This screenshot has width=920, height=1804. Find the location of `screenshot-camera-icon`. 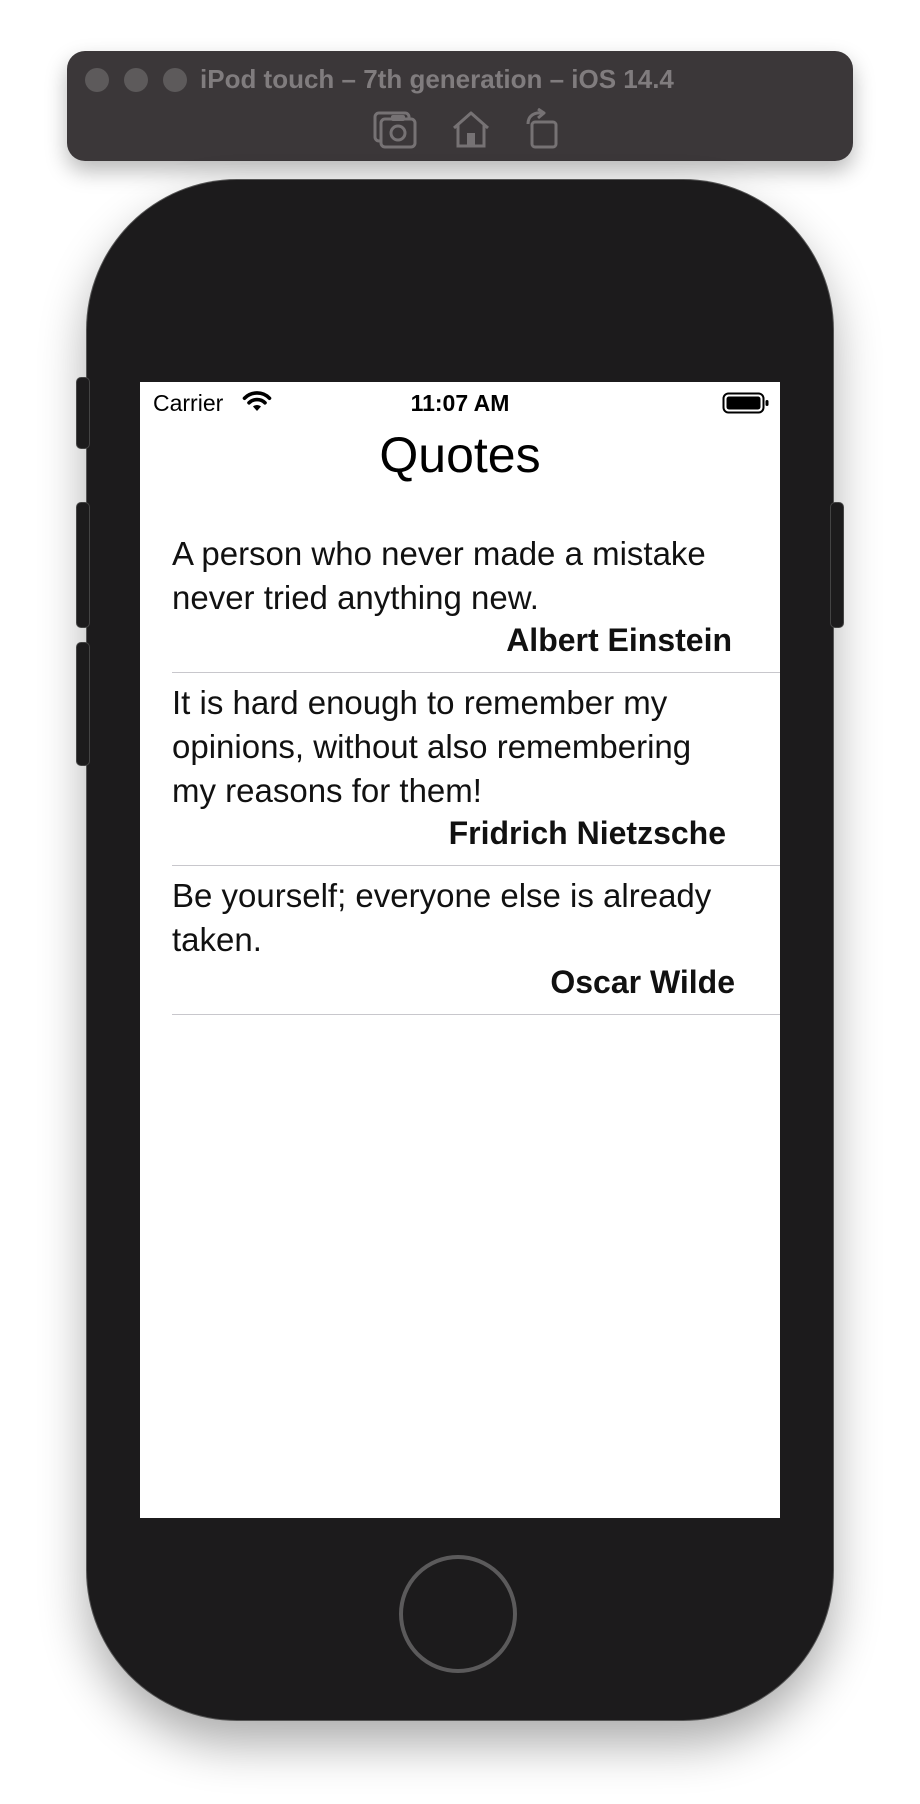

screenshot-camera-icon is located at coordinates (395, 130).